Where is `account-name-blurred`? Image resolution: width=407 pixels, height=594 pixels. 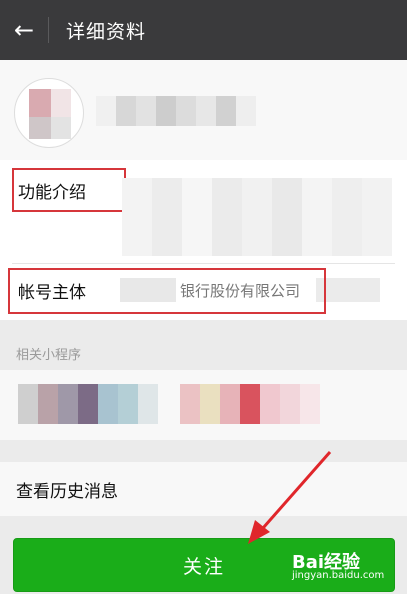
account-name-blurred is located at coordinates (176, 111).